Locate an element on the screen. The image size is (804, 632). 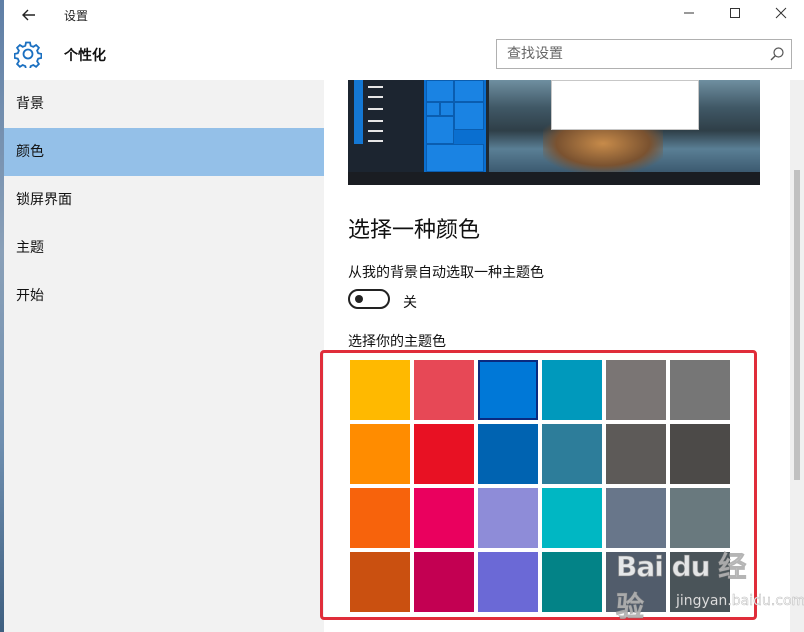
toggle-knob is located at coordinates (359, 299).